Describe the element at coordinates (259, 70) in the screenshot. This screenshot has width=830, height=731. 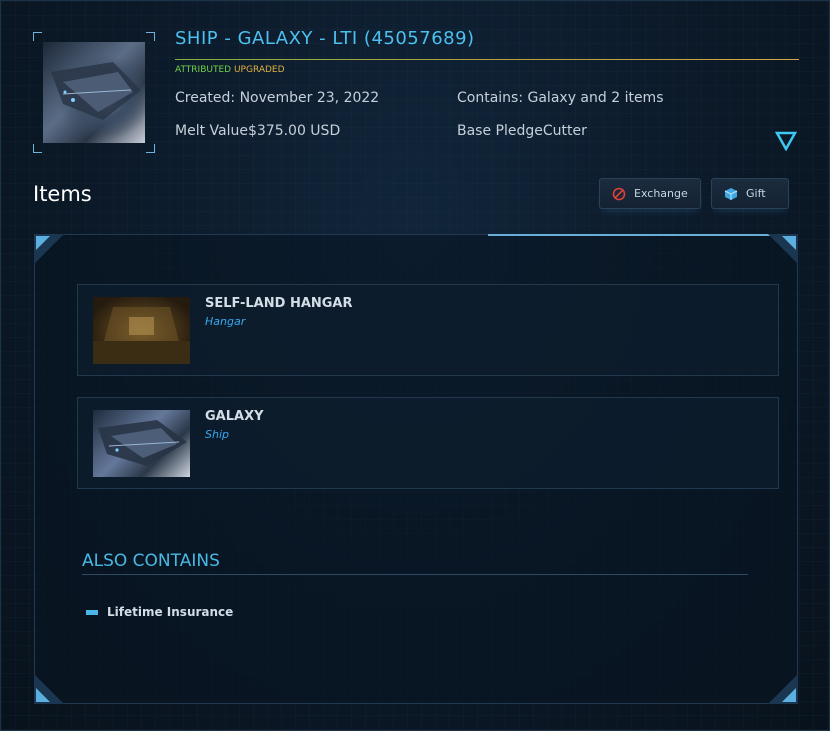
I see `upgraded-badge: UPGRADED` at that location.